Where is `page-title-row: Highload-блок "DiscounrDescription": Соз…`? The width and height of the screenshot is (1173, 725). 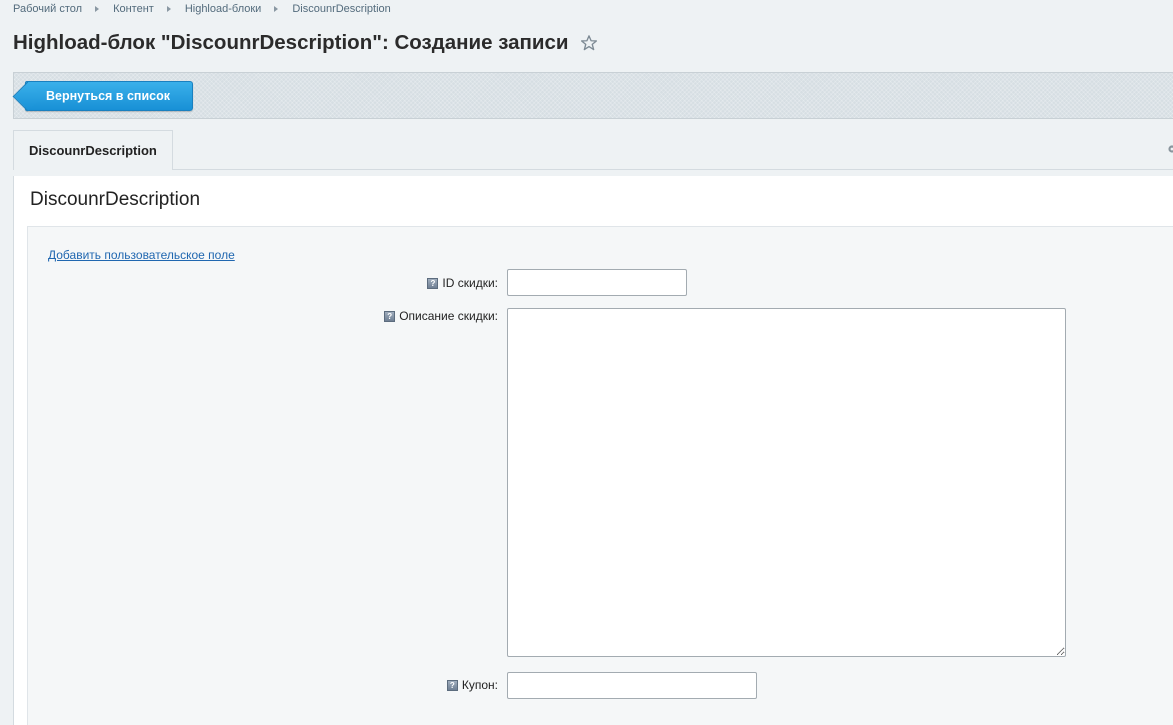 page-title-row: Highload-блок "DiscounrDescription": Соз… is located at coordinates (305, 43).